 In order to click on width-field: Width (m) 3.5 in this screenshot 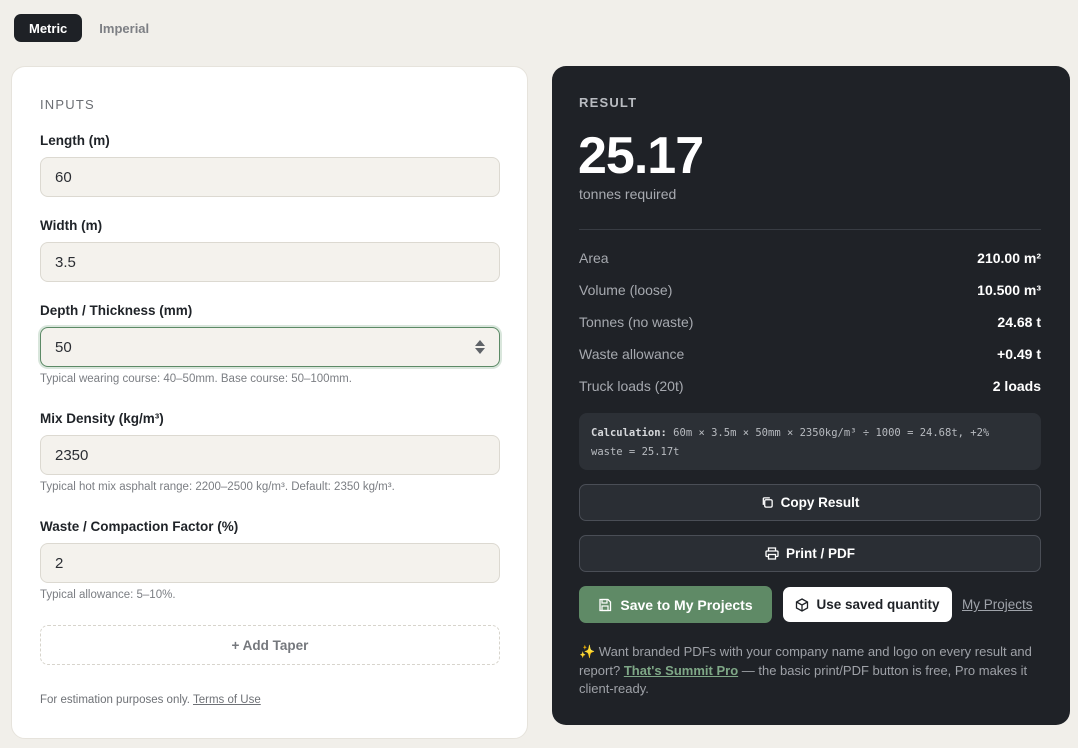, I will do `click(270, 250)`.